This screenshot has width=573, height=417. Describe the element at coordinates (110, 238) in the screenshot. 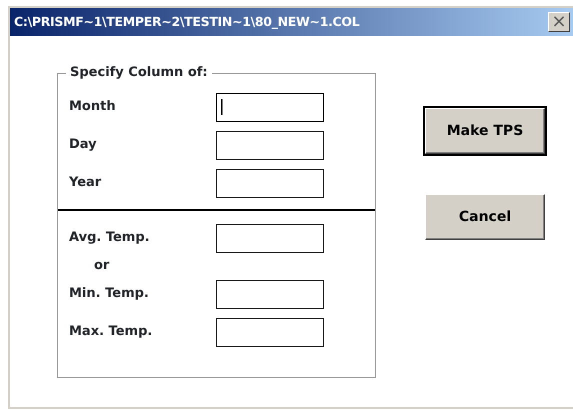

I see `field-label: Avg. Temp.` at that location.